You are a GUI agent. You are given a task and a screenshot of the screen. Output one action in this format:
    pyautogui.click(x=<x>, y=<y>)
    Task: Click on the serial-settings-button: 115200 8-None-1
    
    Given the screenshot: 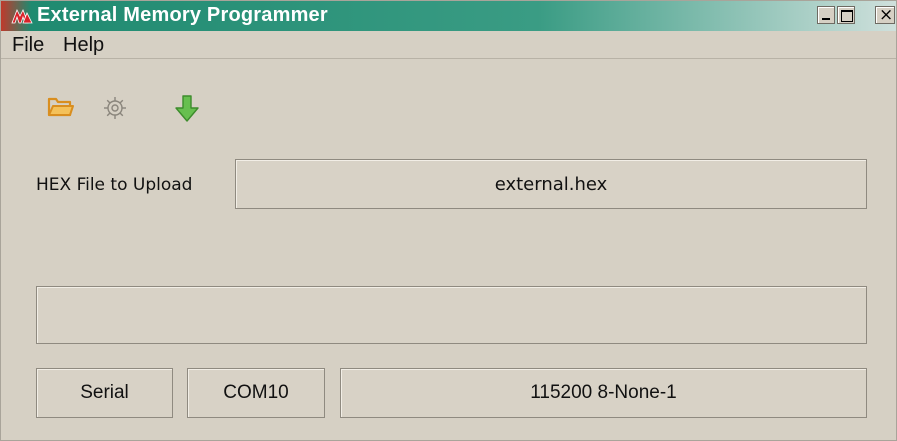 What is the action you would take?
    pyautogui.click(x=603, y=393)
    